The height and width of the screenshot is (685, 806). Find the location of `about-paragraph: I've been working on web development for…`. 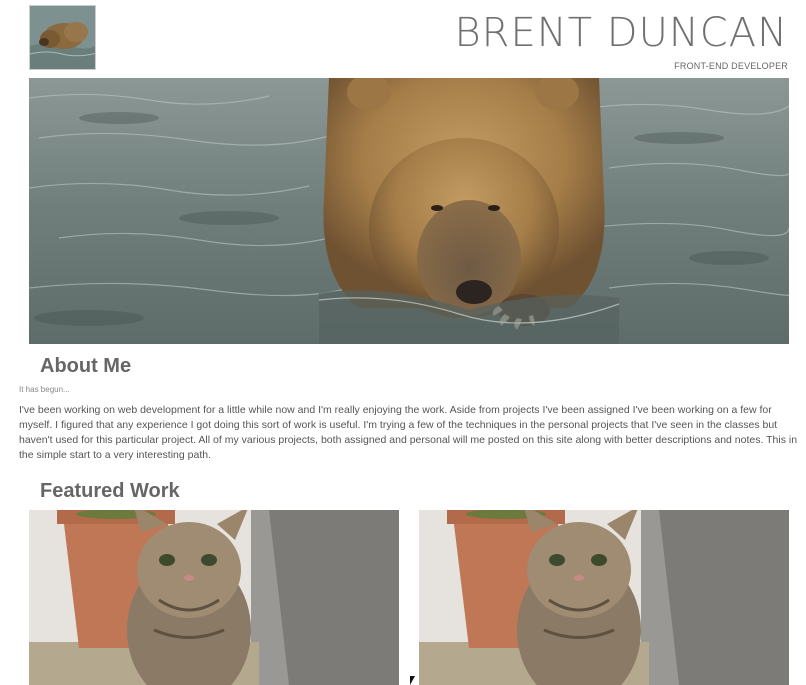

about-paragraph: I've been working on web development for… is located at coordinates (408, 432).